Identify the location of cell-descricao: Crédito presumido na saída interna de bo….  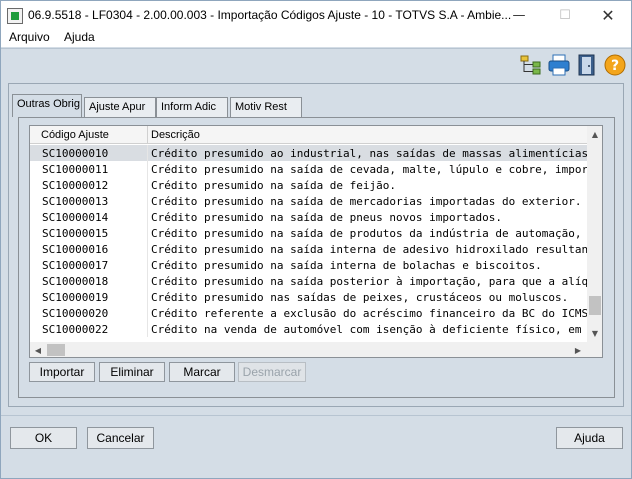
(346, 265).